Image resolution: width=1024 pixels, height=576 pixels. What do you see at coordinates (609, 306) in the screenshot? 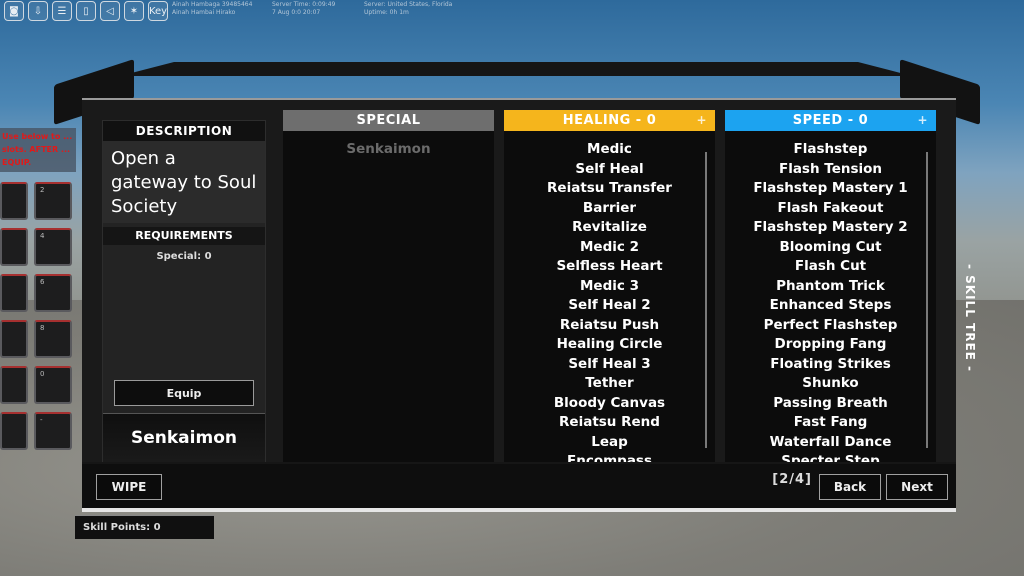
I see `skill-item: Self Heal 2` at bounding box center [609, 306].